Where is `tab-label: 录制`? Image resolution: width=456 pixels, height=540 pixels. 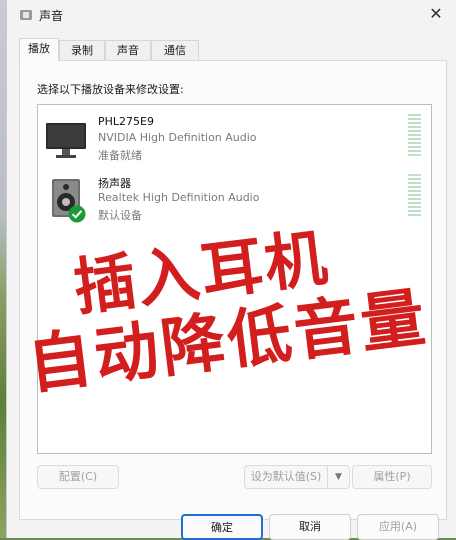 tab-label: 录制 is located at coordinates (82, 50).